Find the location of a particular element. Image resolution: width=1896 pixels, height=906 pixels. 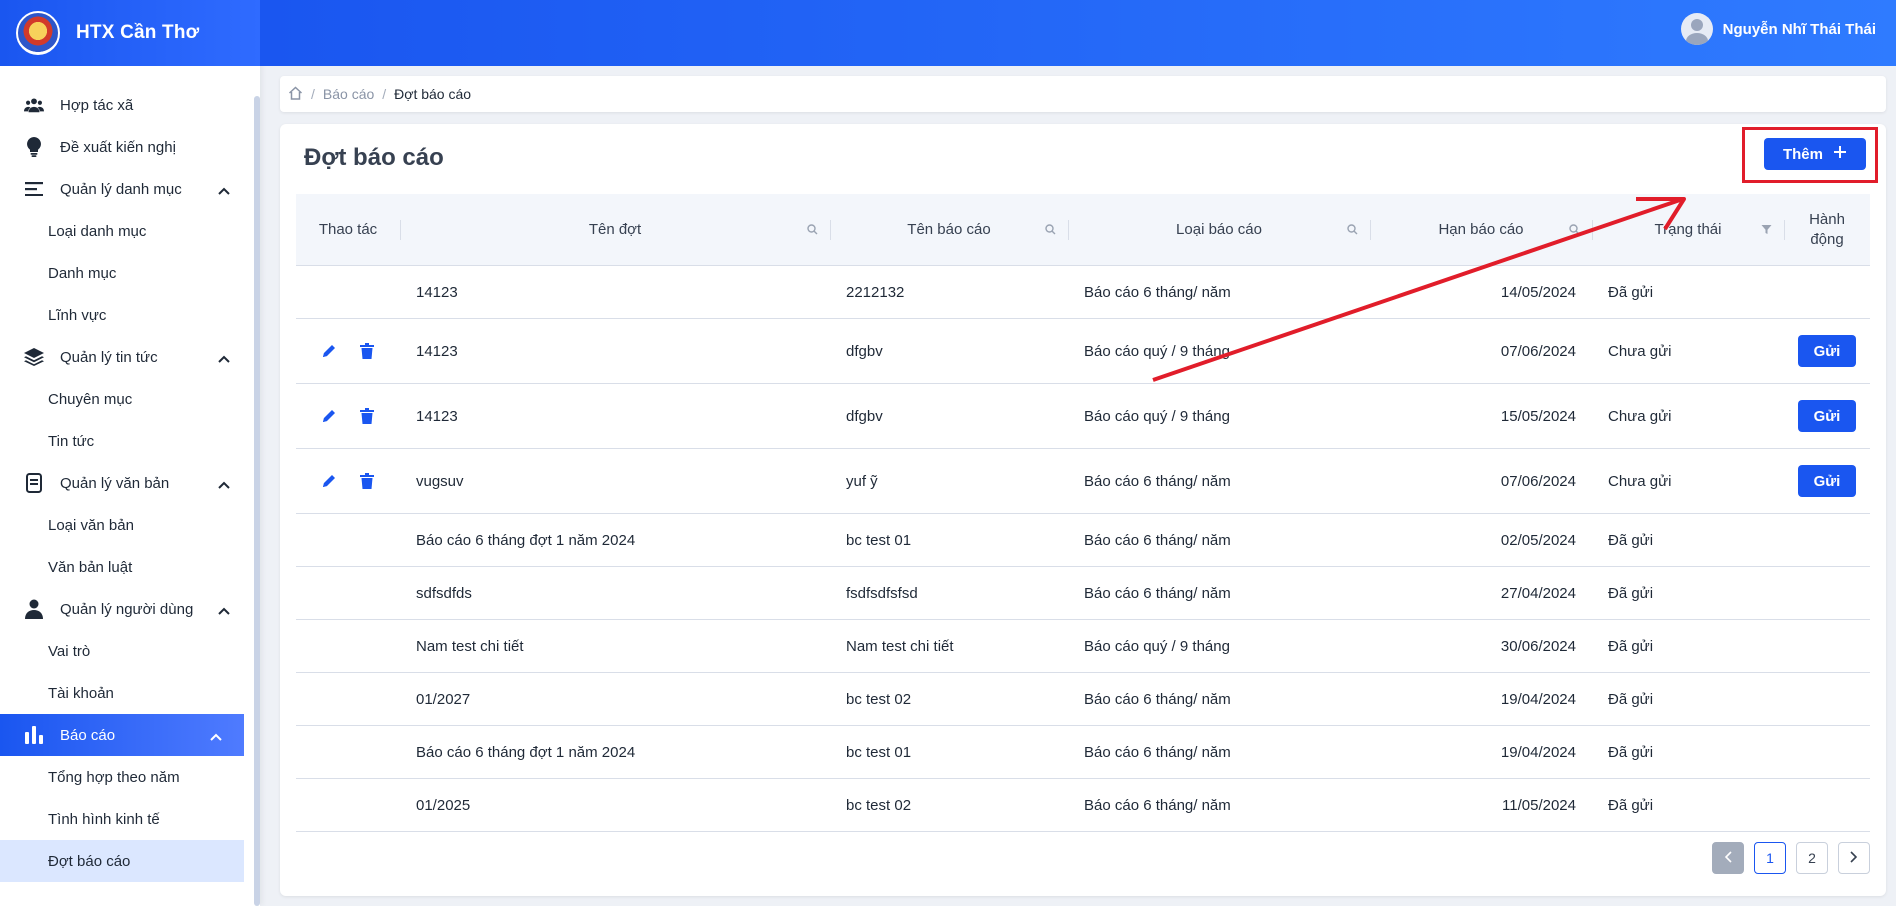

next-page-button is located at coordinates (1854, 858).